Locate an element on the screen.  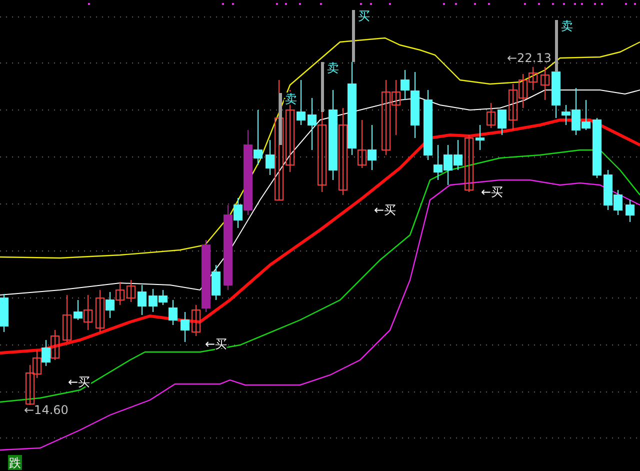
price-label: ←14.60 is located at coordinates (46, 410).